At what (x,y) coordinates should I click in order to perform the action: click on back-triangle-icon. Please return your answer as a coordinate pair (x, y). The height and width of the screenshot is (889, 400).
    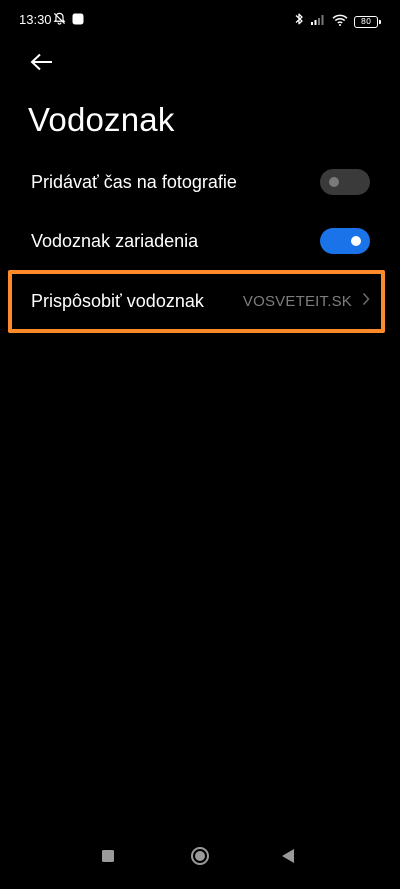
    Looking at the image, I should click on (288, 858).